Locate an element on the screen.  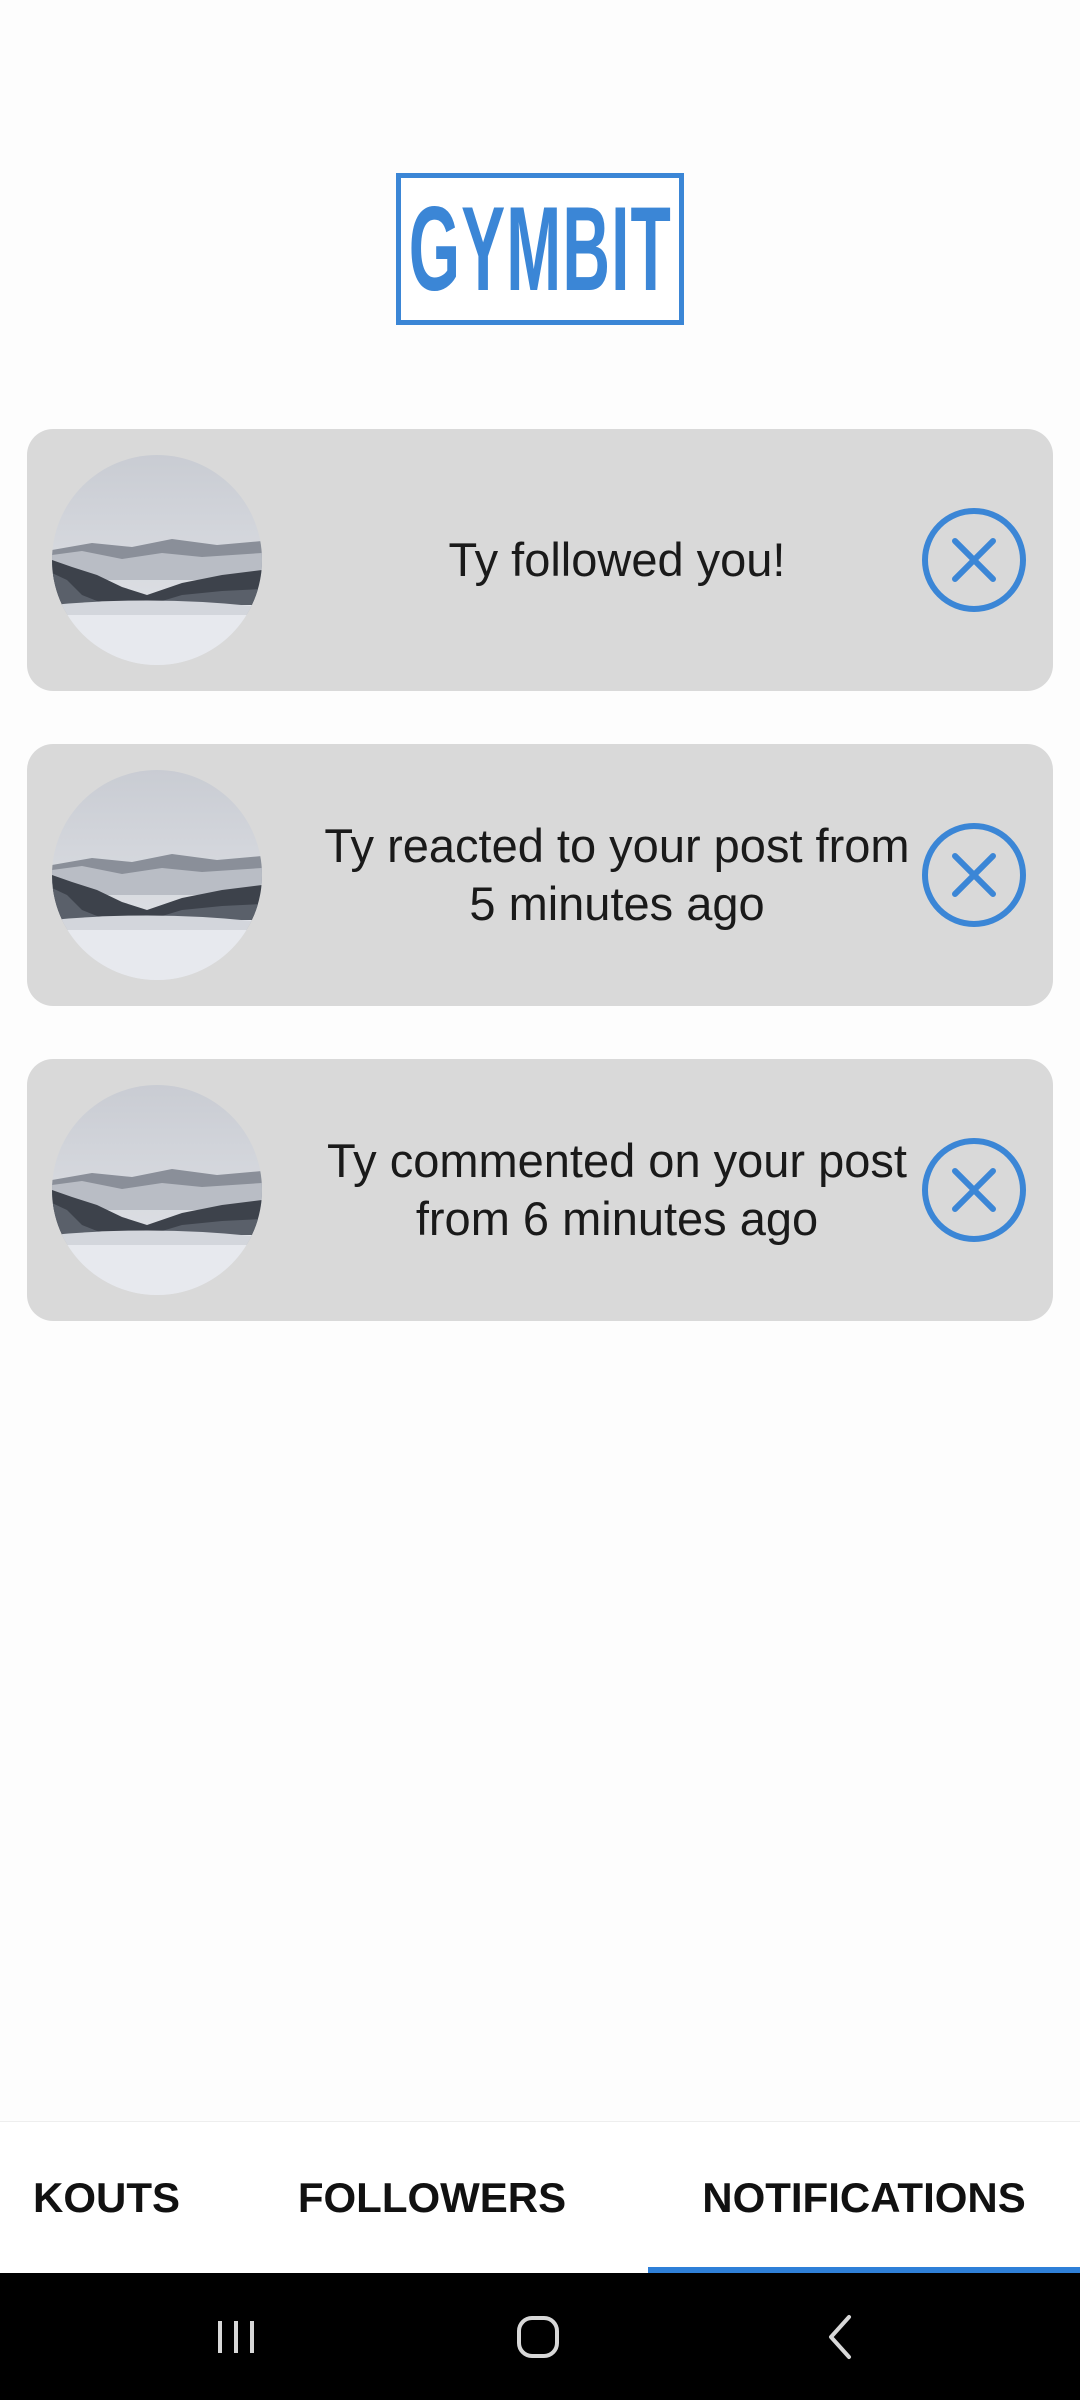
gymbit-logo: GYMBIT is located at coordinates (540, 249).